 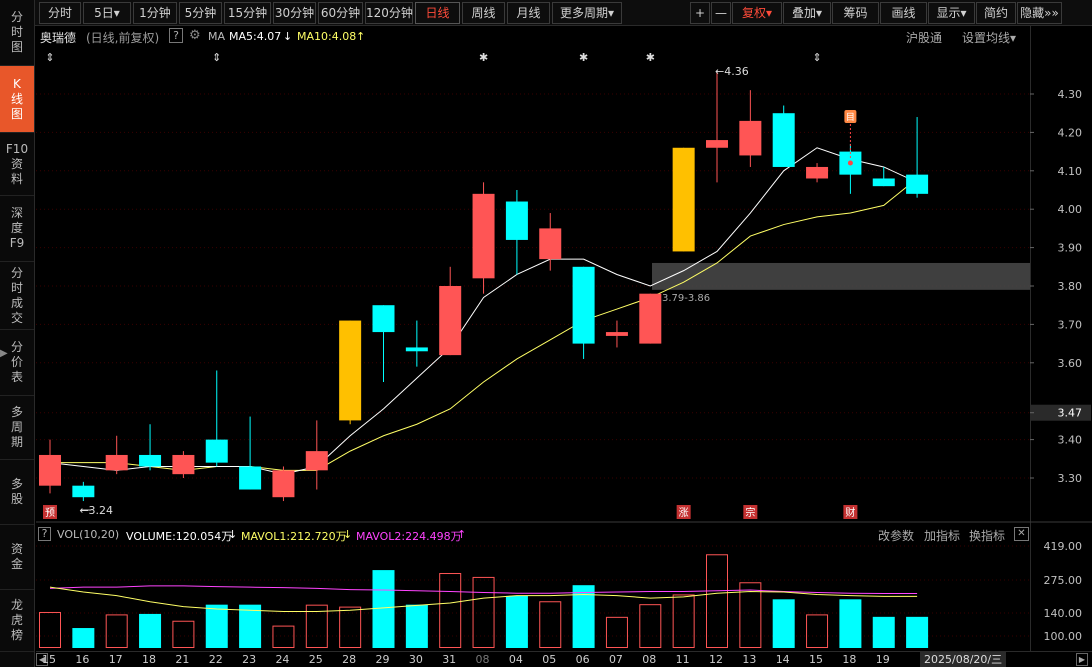 I want to click on date-tick-label: 12, so click(x=716, y=659).